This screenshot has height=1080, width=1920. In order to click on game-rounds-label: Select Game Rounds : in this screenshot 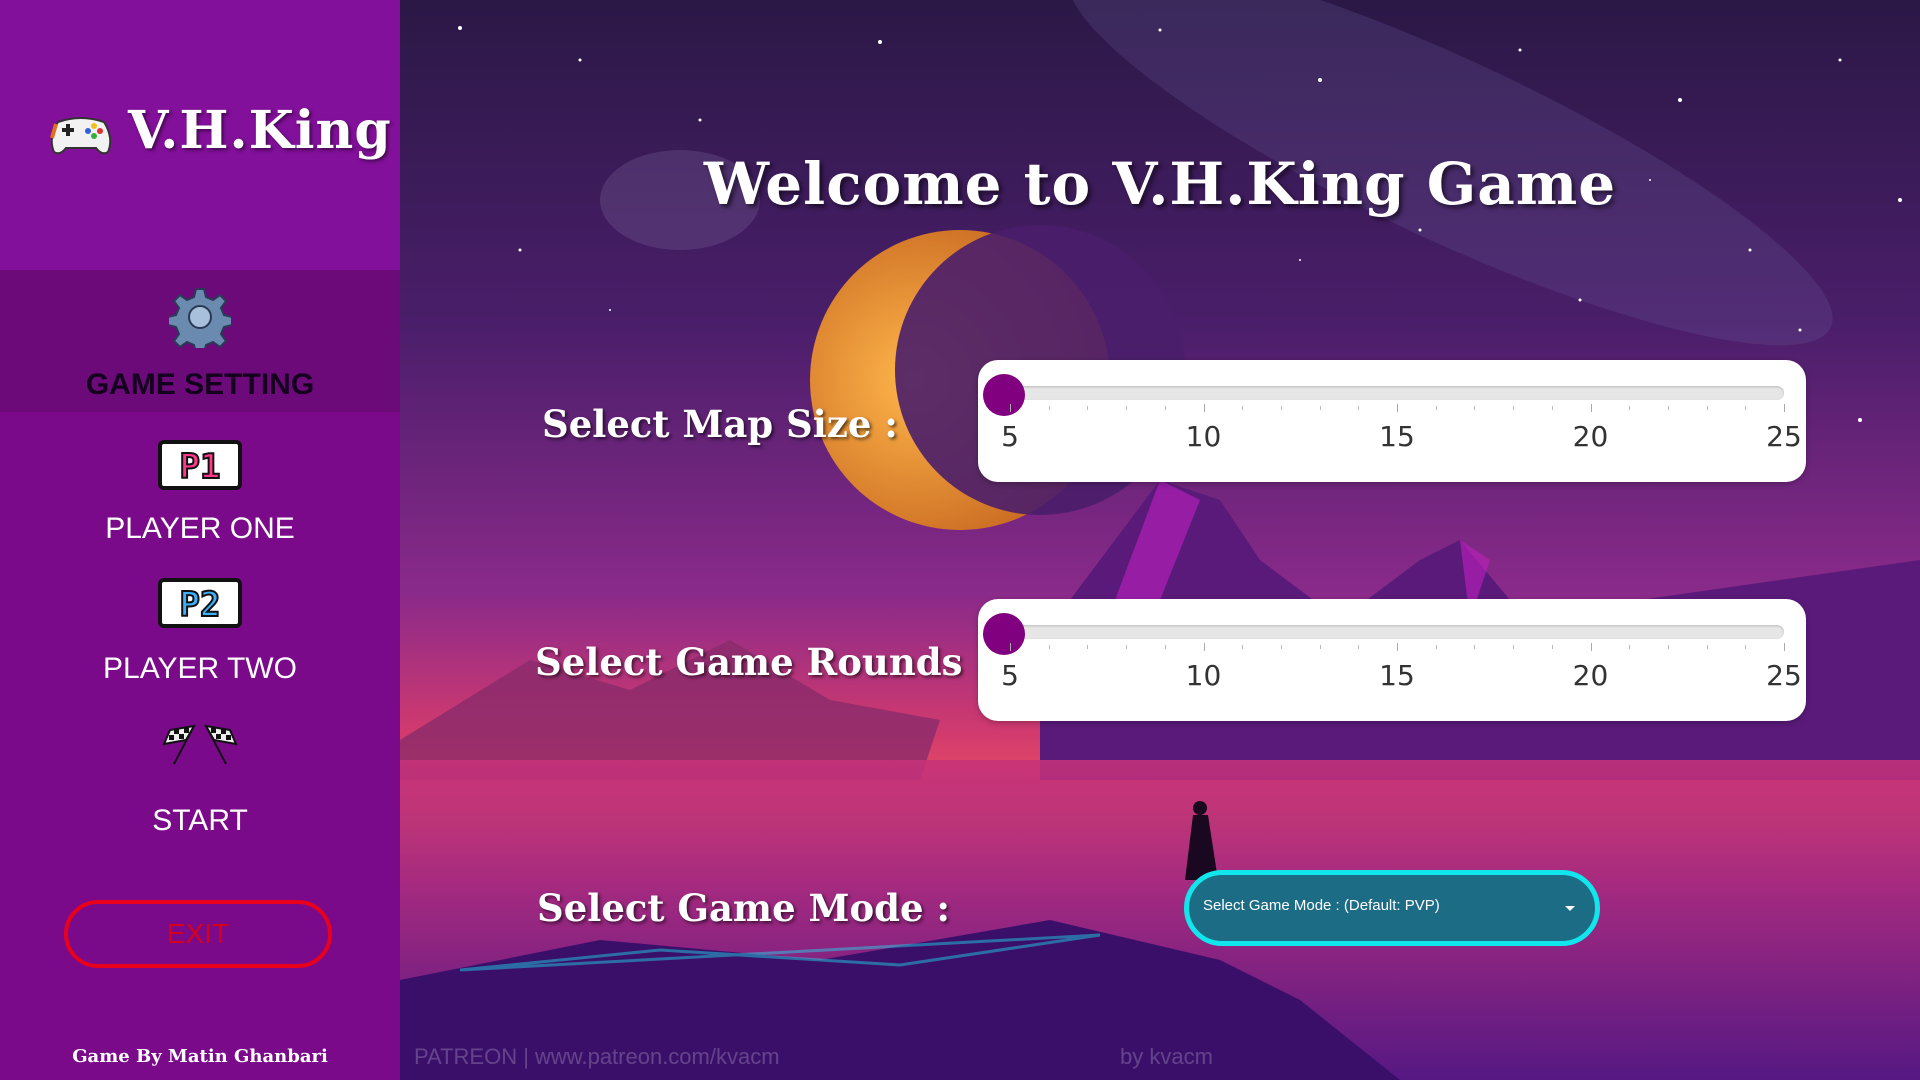, I will do `click(762, 662)`.